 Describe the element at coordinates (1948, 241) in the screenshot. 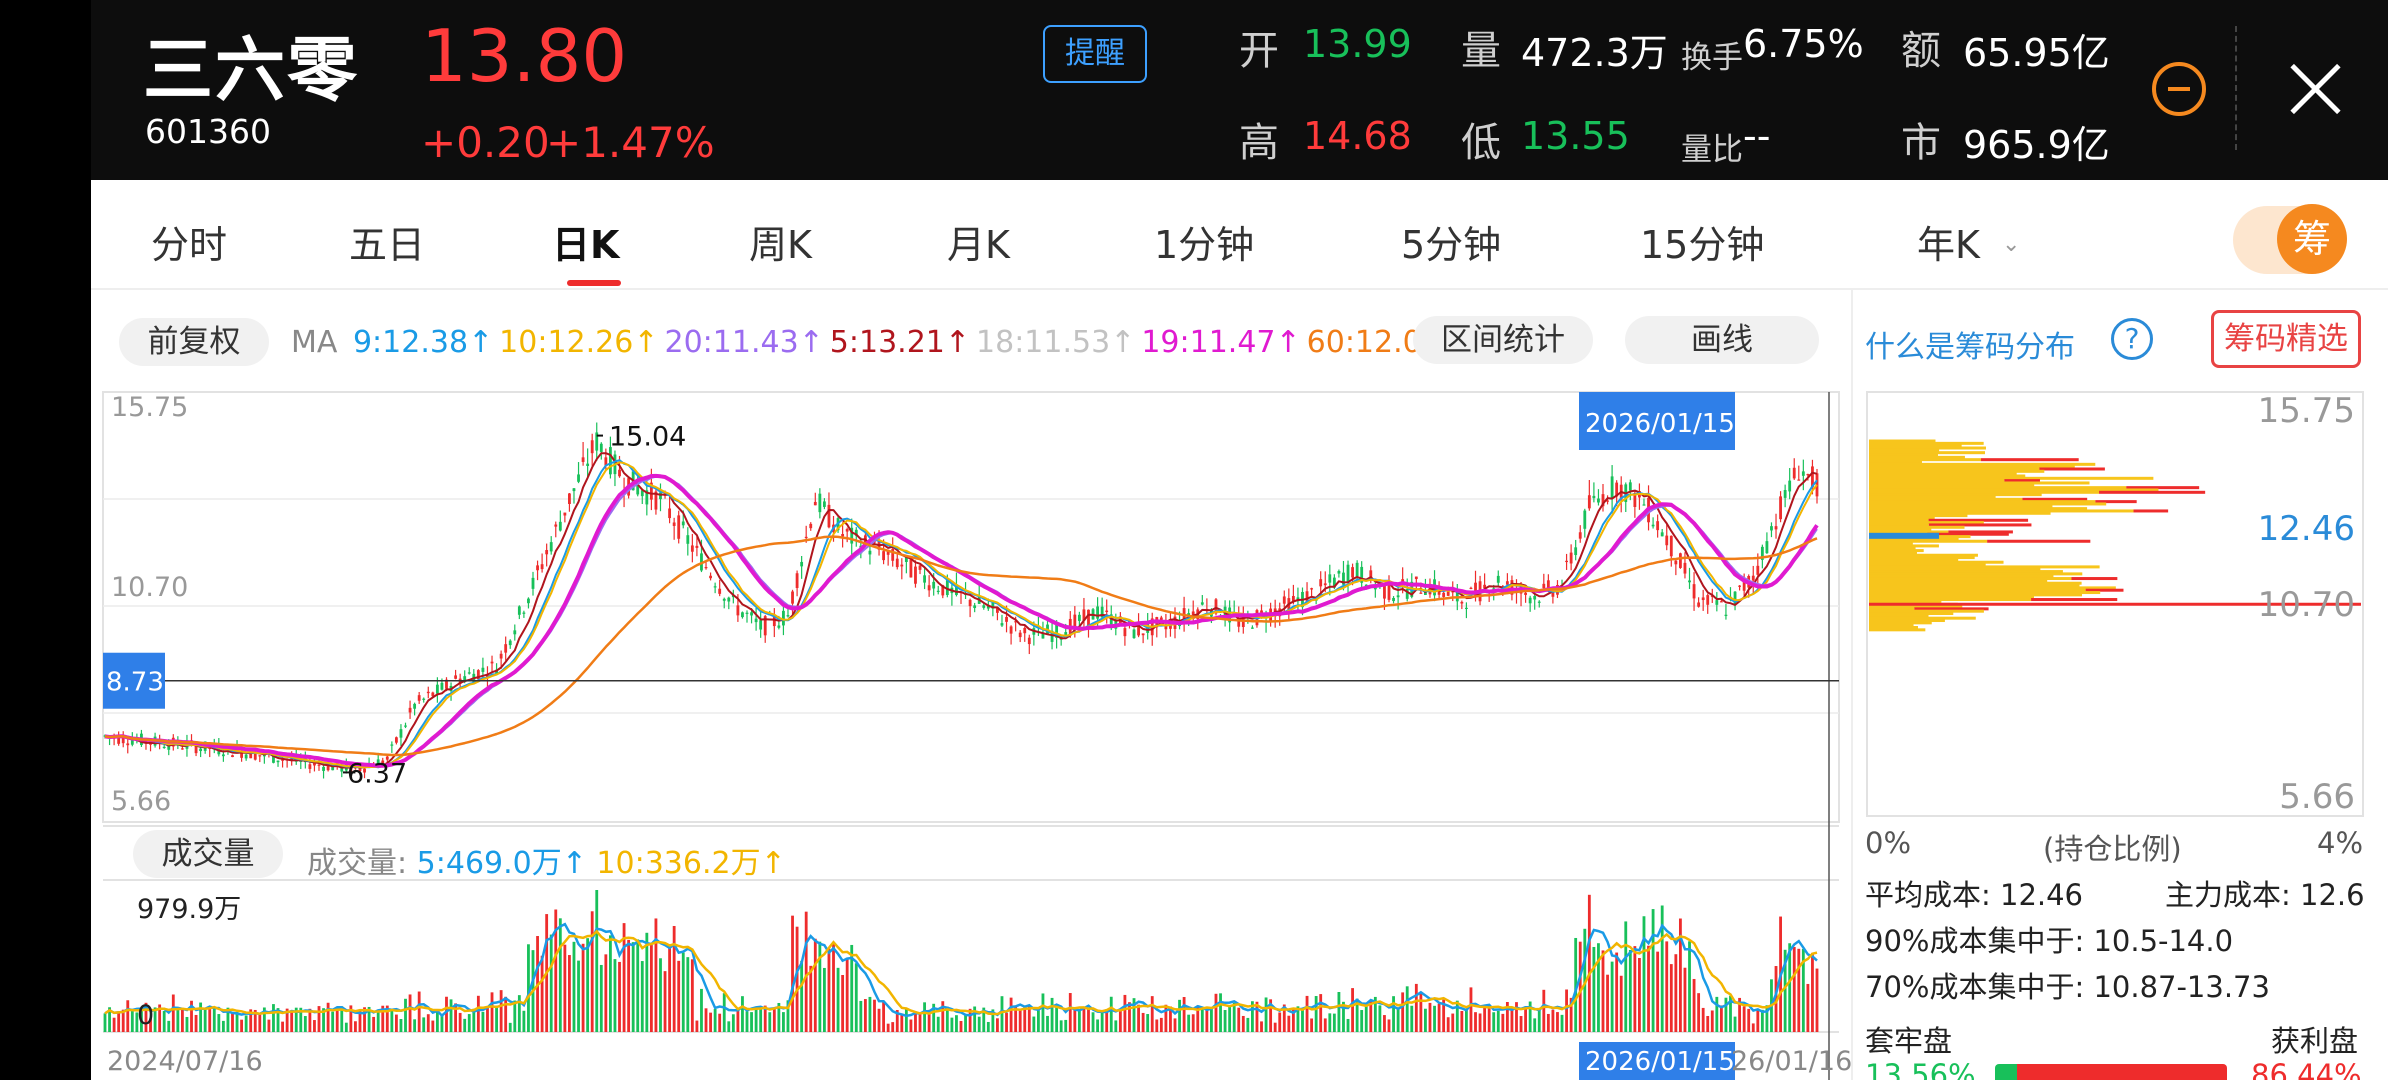

I see `tab-yearly-k: 年K` at that location.